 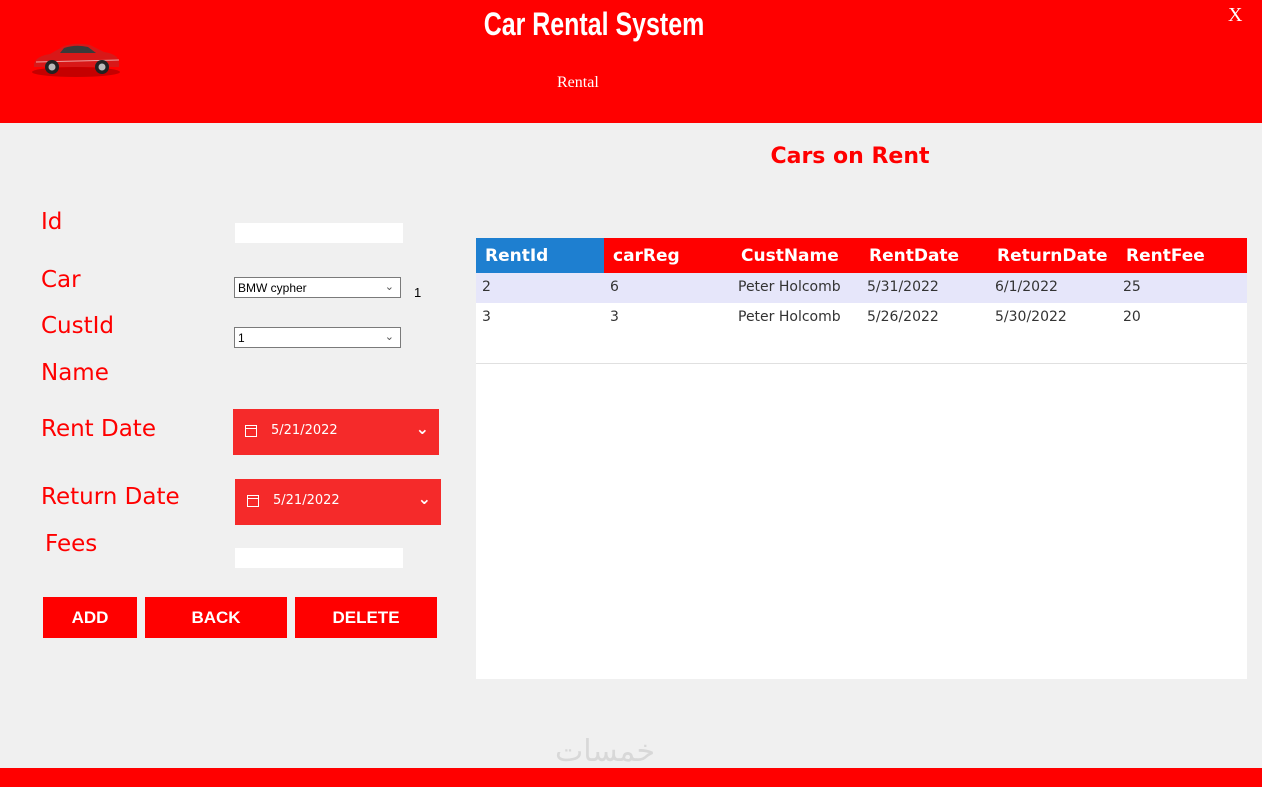 What do you see at coordinates (605, 751) in the screenshot?
I see `watermark: خمسات` at bounding box center [605, 751].